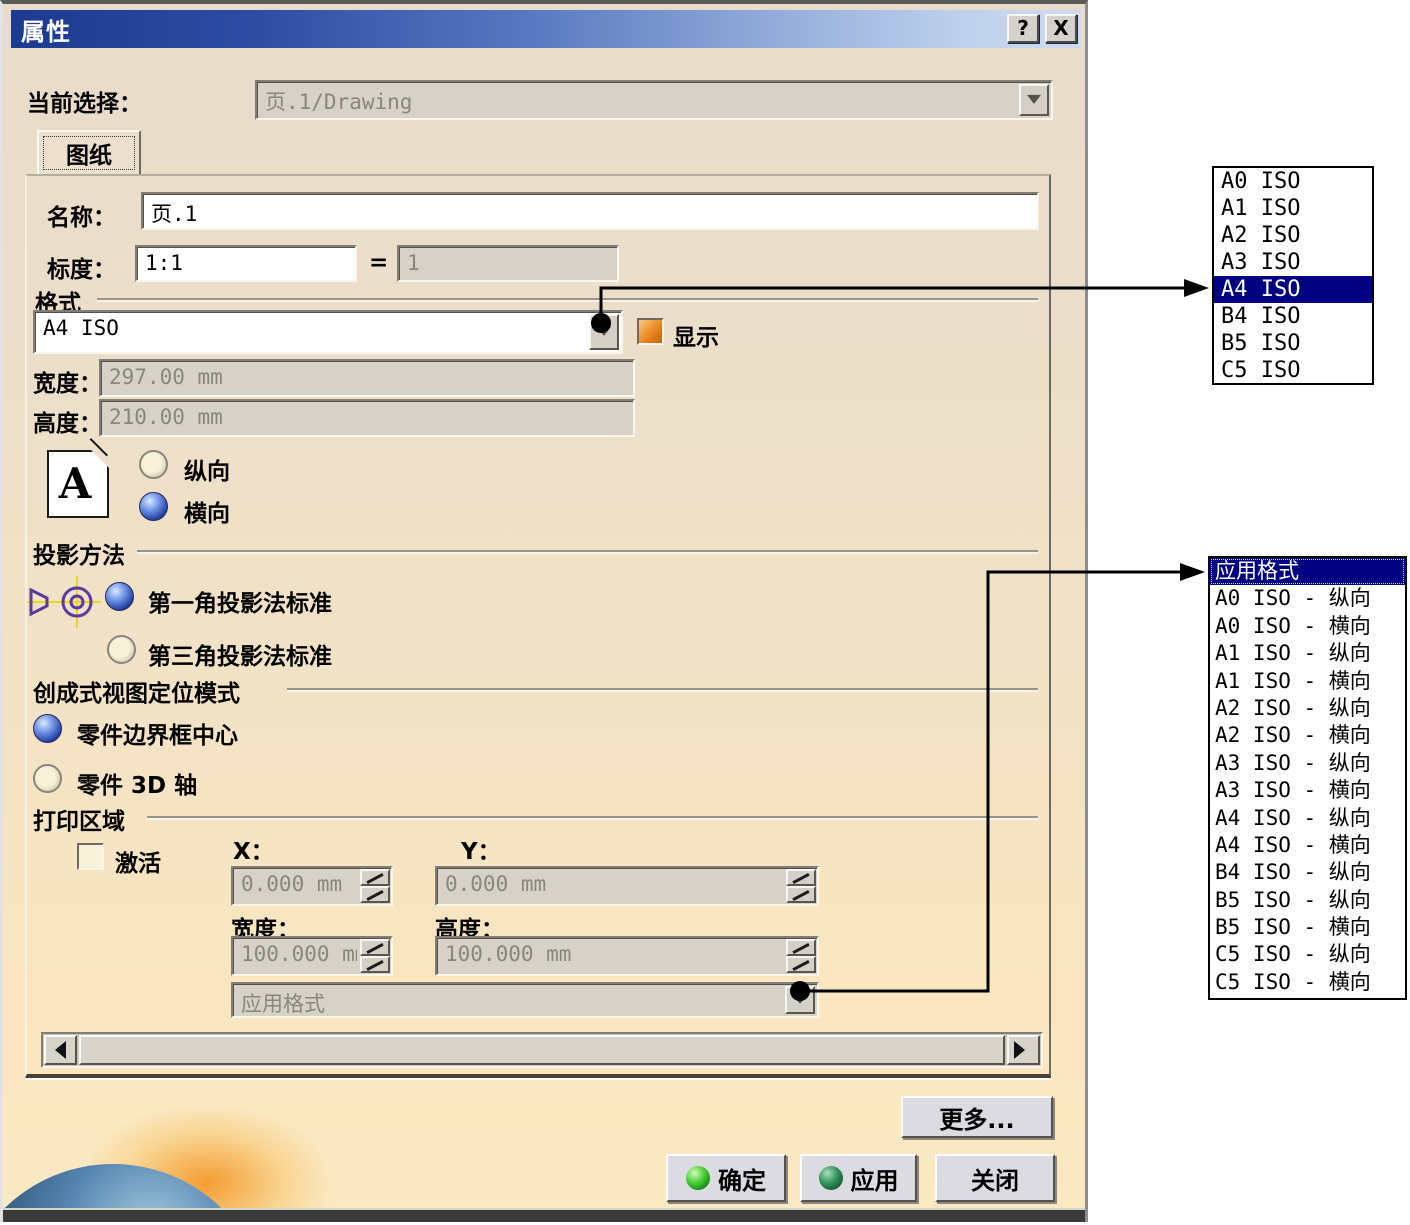 This screenshot has height=1225, width=1410. Describe the element at coordinates (67, 424) in the screenshot. I see `format-height-label: 高度：` at that location.